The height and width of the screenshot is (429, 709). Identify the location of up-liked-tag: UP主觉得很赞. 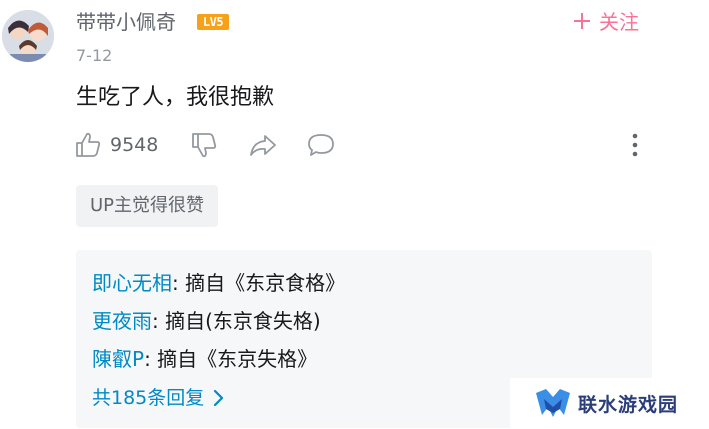
(147, 206).